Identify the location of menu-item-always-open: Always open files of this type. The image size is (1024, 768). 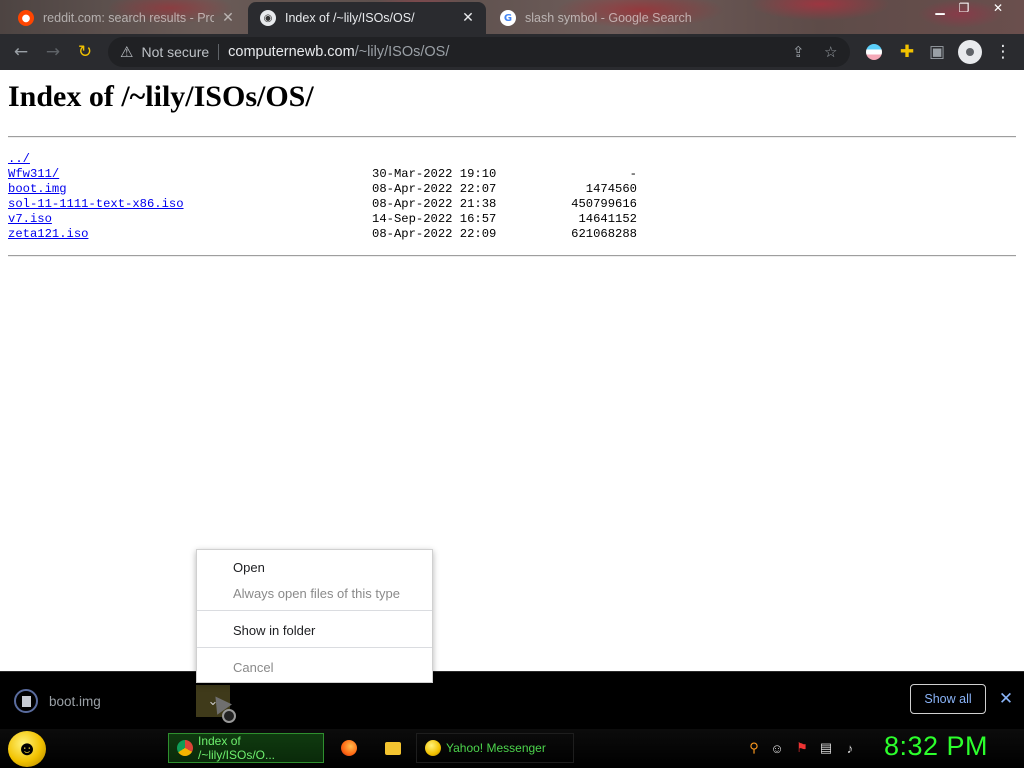
(316, 593).